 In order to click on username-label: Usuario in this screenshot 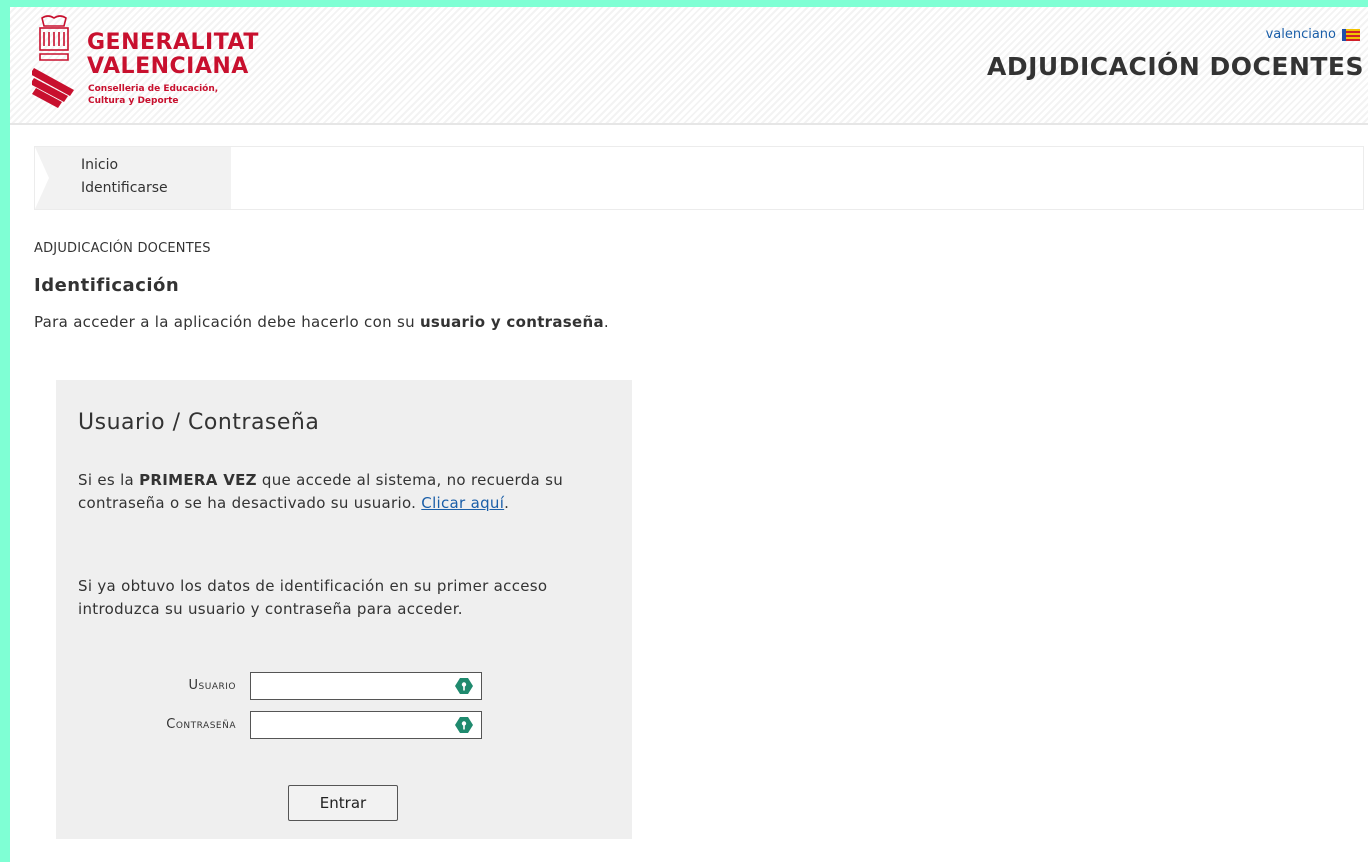, I will do `click(212, 685)`.